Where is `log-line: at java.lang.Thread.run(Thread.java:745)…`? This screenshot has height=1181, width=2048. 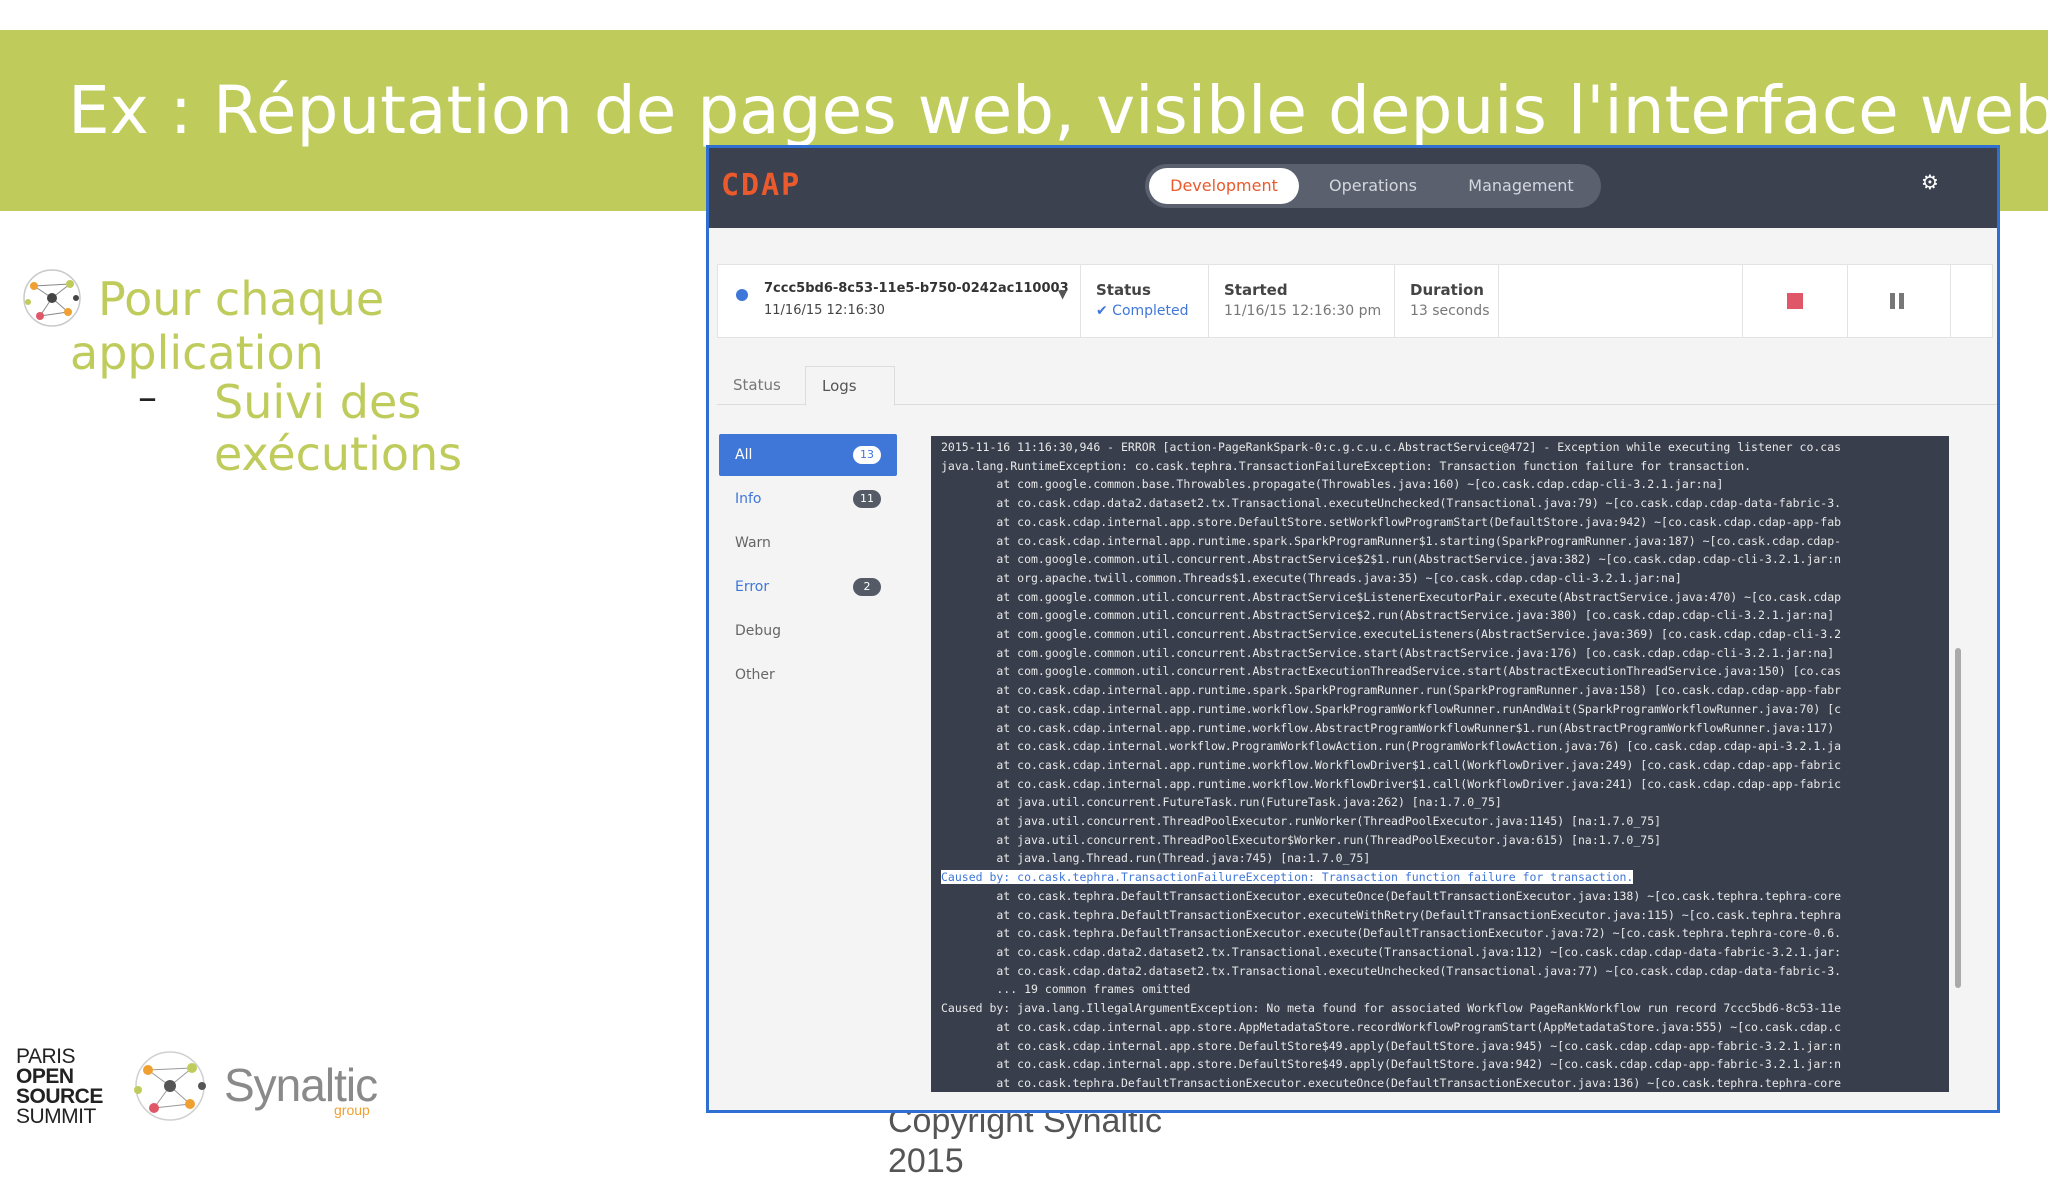
log-line: at java.lang.Thread.run(Thread.java:745)… is located at coordinates (1156, 858).